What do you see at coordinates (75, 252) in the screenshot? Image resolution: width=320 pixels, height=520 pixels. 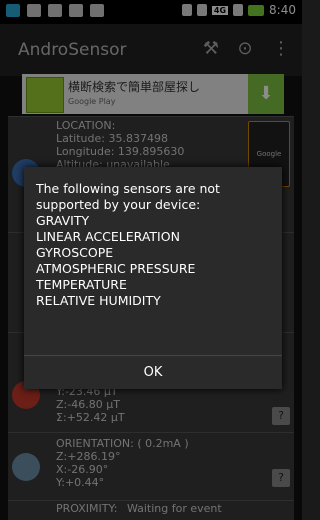 I see `sensor-item: GYROSCOPE` at bounding box center [75, 252].